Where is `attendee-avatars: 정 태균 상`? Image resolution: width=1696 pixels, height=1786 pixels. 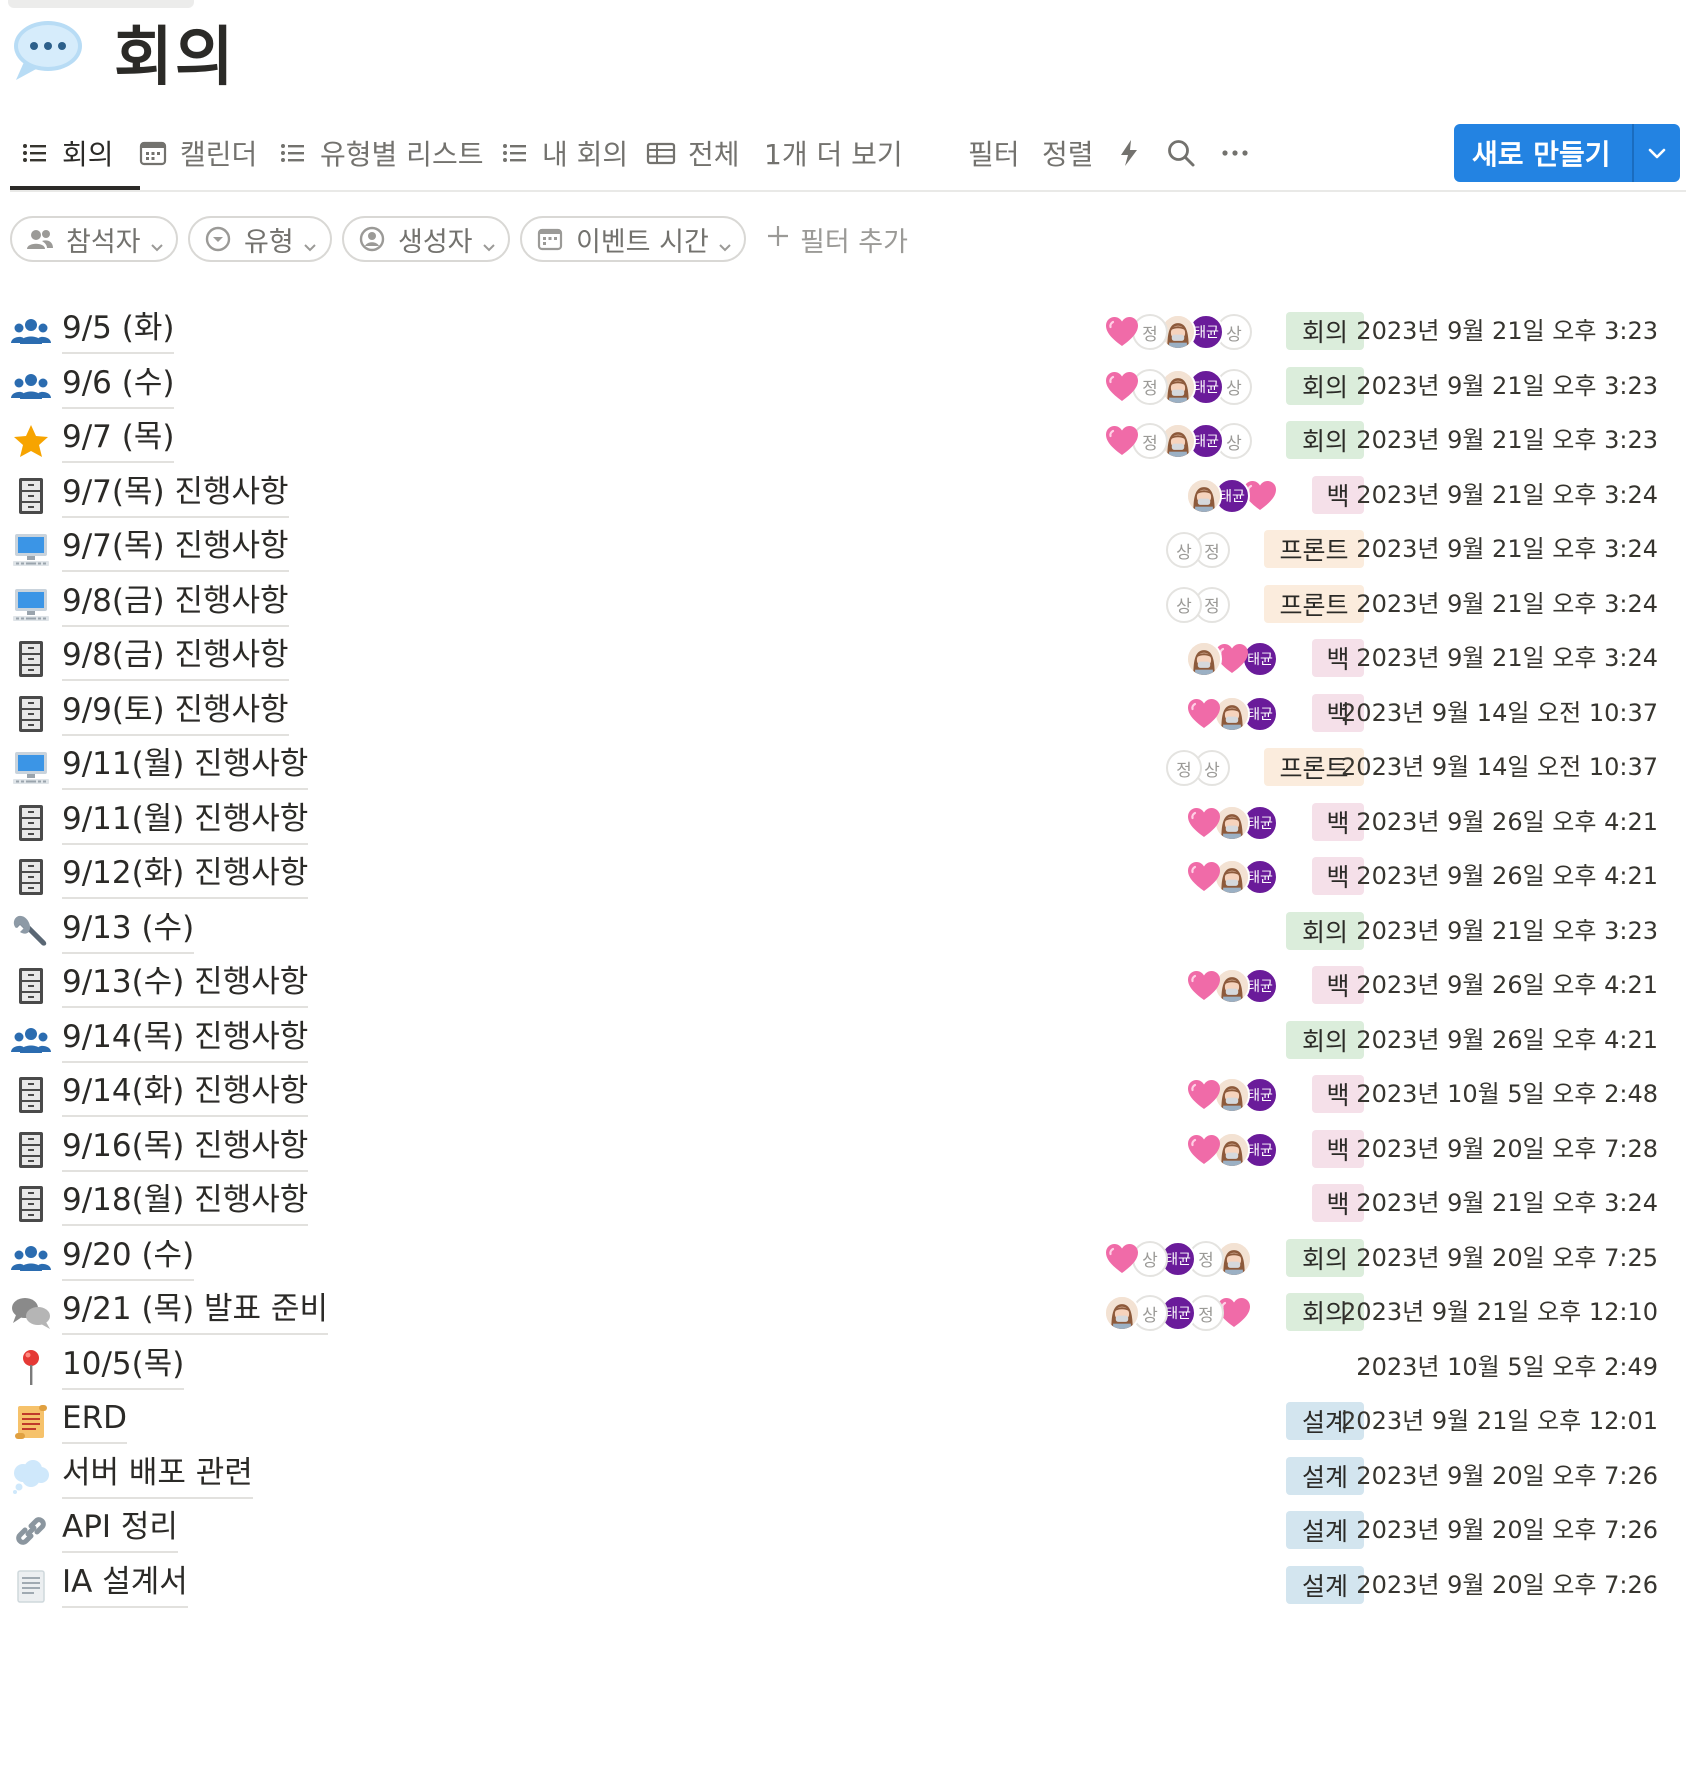 attendee-avatars: 정 태균 상 is located at coordinates (1178, 1313).